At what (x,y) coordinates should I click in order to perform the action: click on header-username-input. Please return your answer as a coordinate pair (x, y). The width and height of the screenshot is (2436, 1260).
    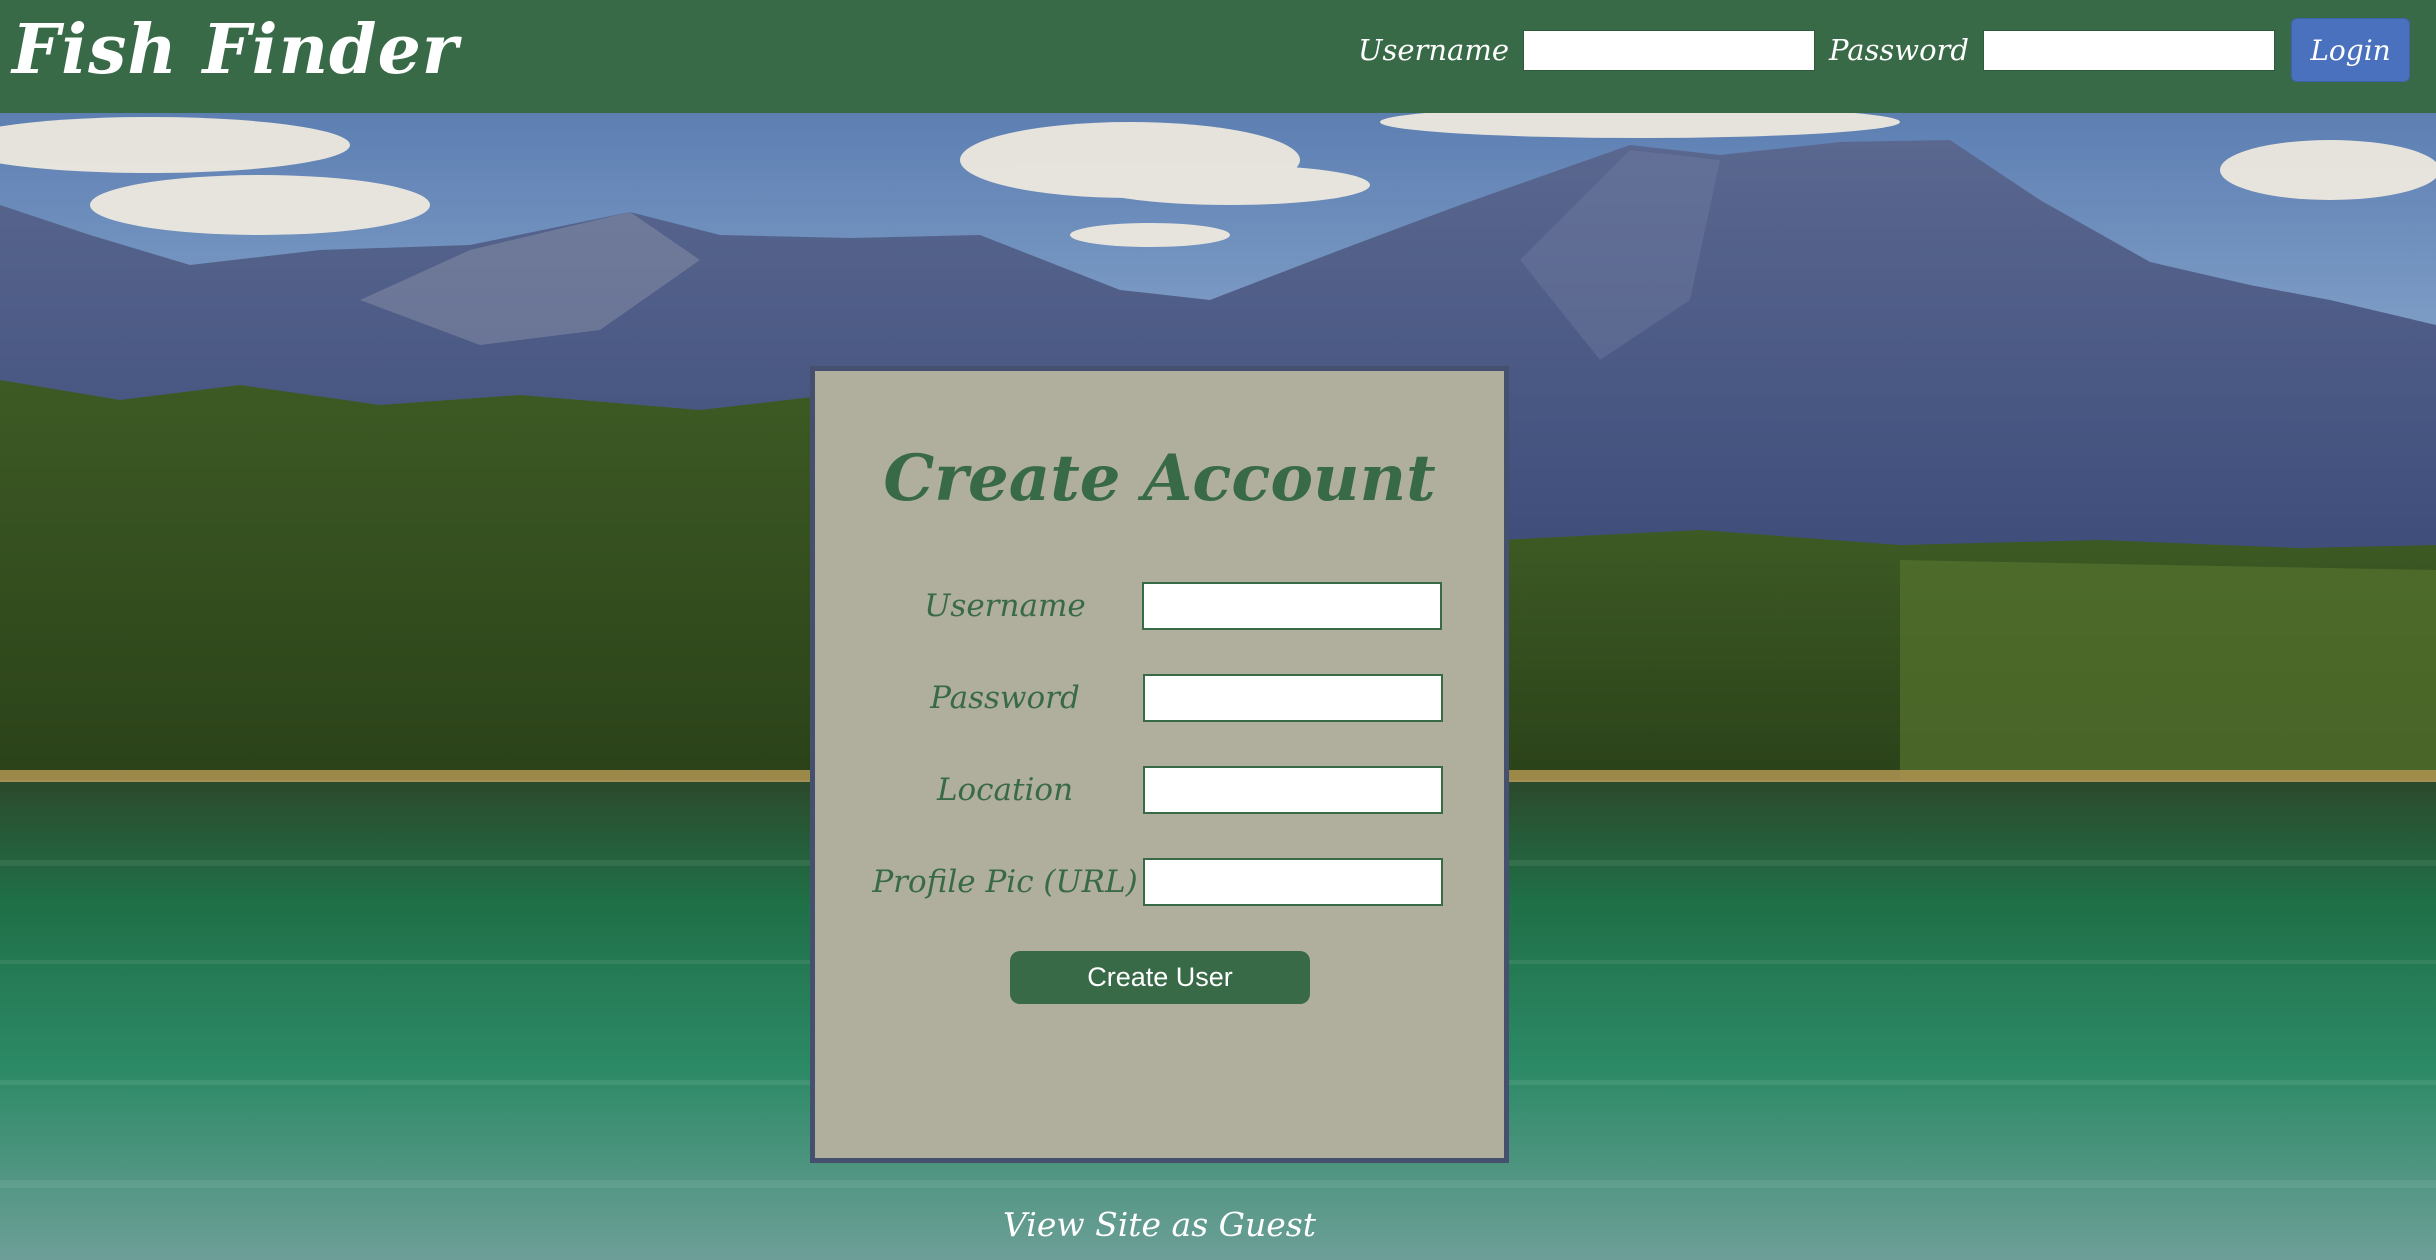
    Looking at the image, I should click on (1669, 50).